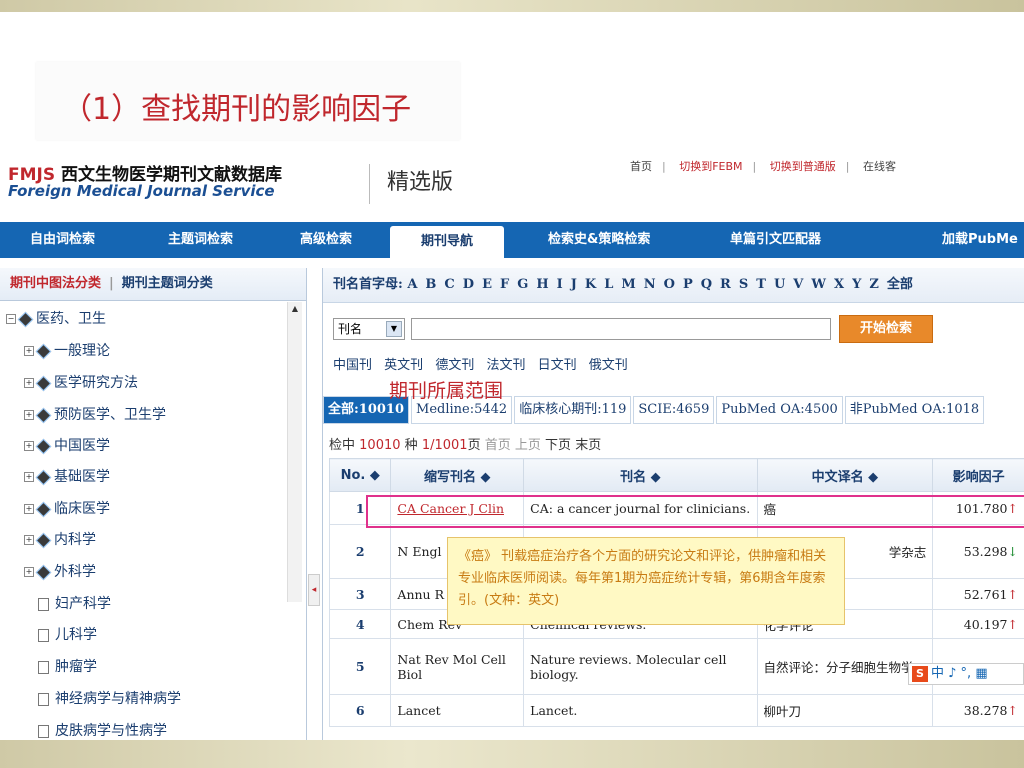  What do you see at coordinates (62, 240) in the screenshot?
I see `nav-free-search: 自由词检索` at bounding box center [62, 240].